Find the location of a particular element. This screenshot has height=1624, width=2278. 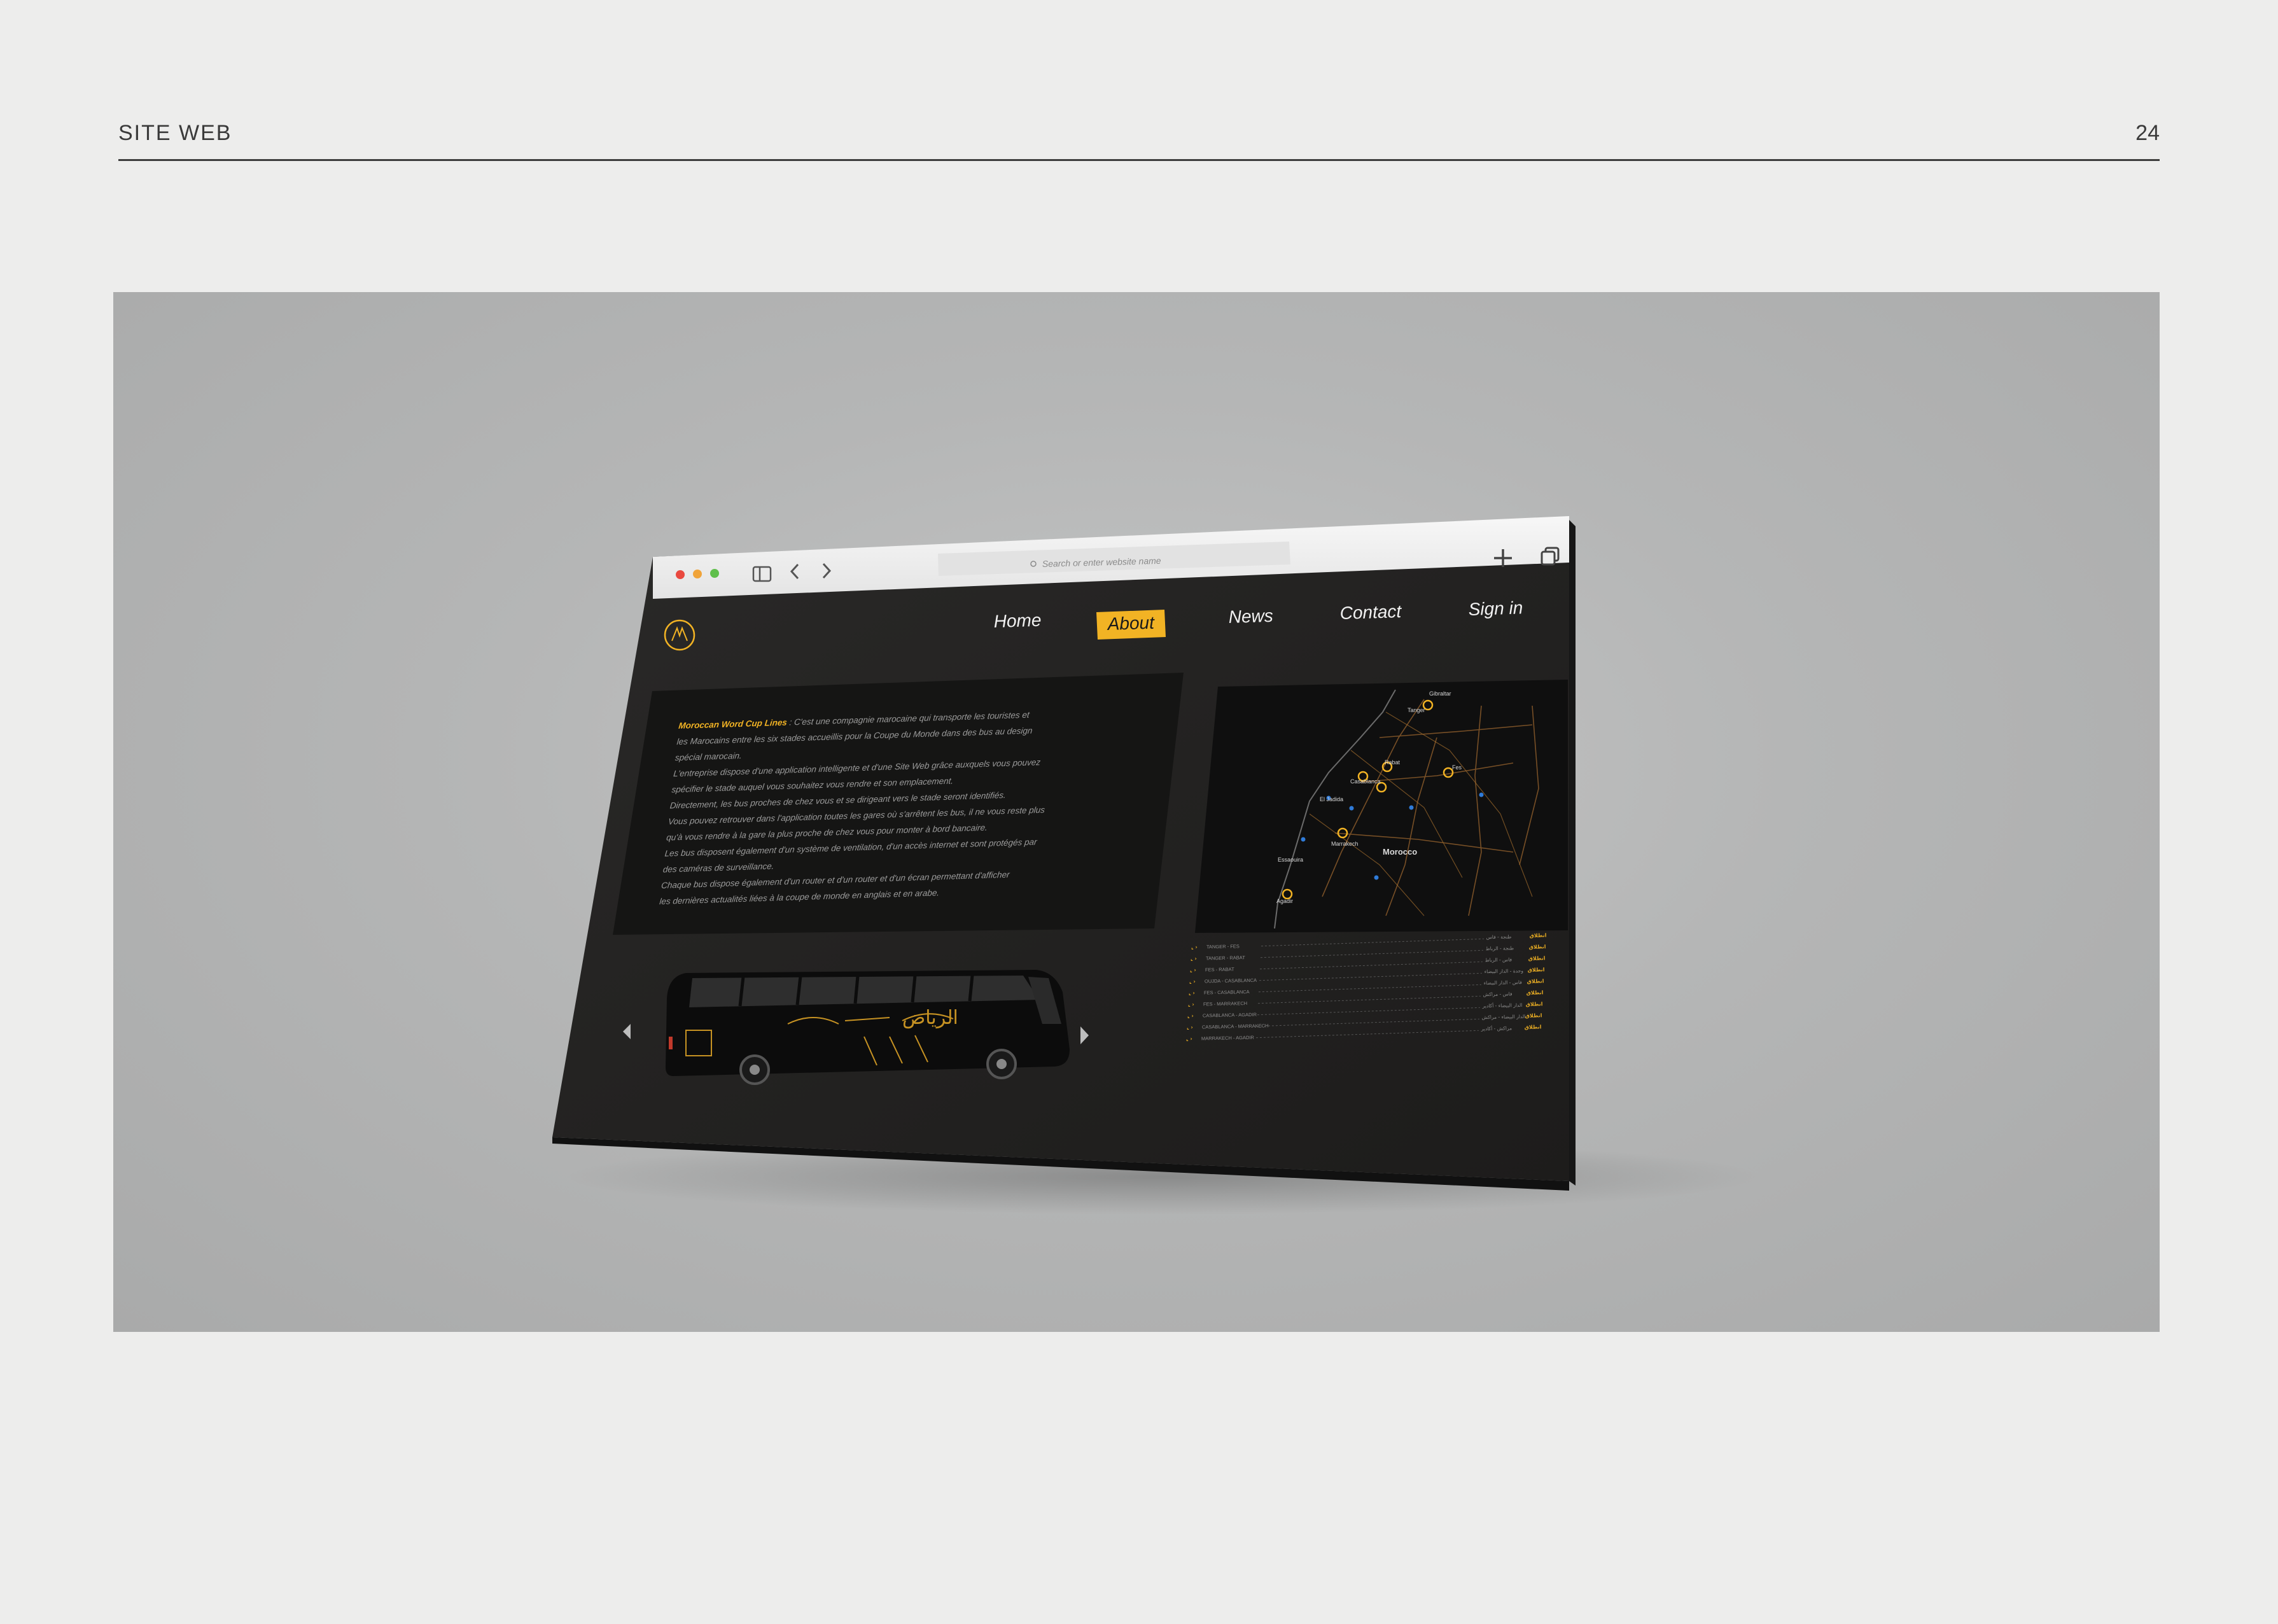

close-window-button is located at coordinates (680, 574).